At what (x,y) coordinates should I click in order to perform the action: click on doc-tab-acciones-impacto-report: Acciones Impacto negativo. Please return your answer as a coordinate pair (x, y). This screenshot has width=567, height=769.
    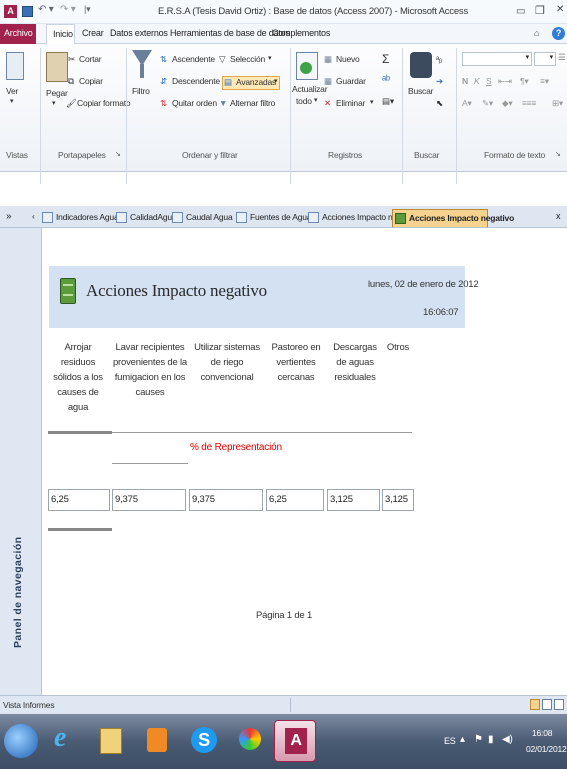
    Looking at the image, I should click on (453, 218).